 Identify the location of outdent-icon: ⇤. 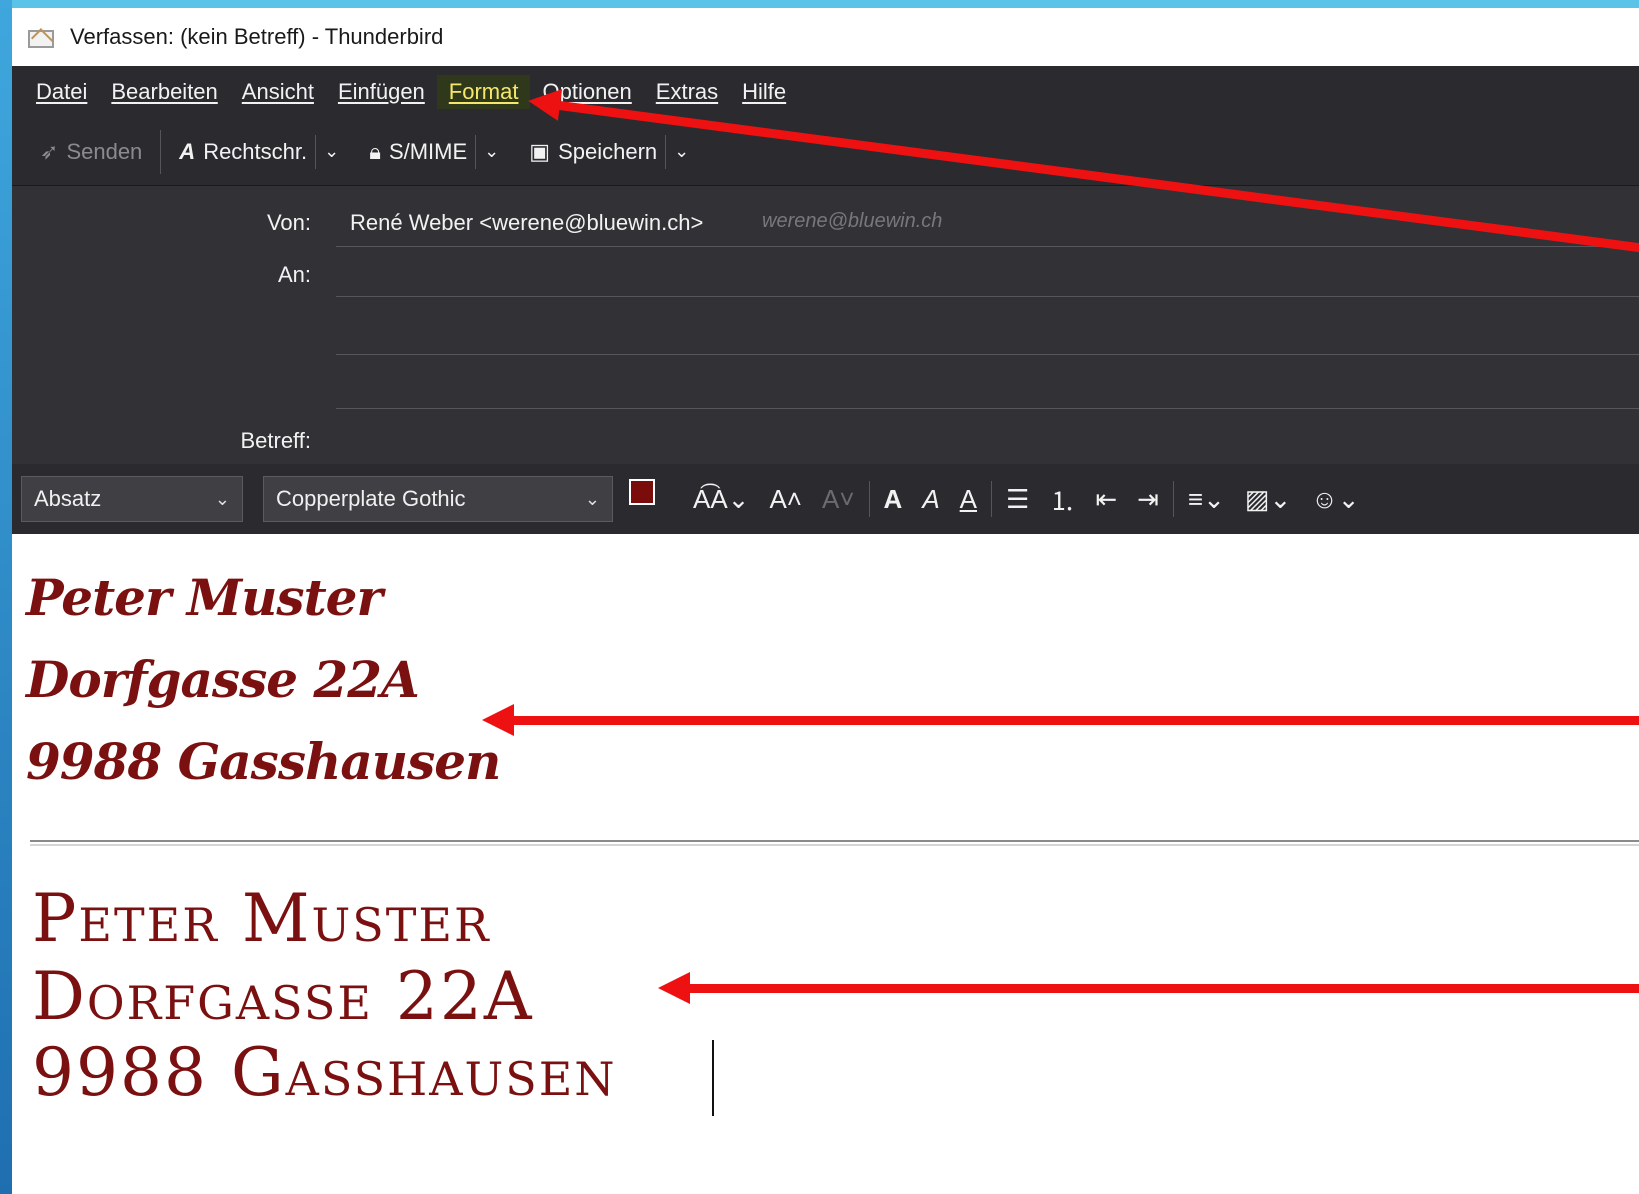
(1106, 499).